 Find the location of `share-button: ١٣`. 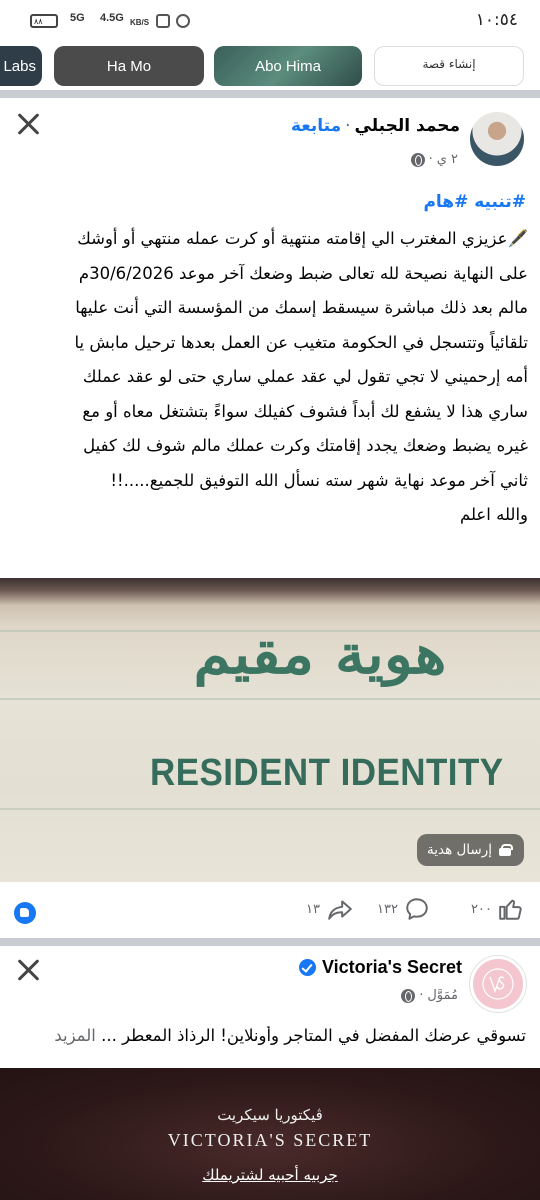

share-button: ١٣ is located at coordinates (330, 909).